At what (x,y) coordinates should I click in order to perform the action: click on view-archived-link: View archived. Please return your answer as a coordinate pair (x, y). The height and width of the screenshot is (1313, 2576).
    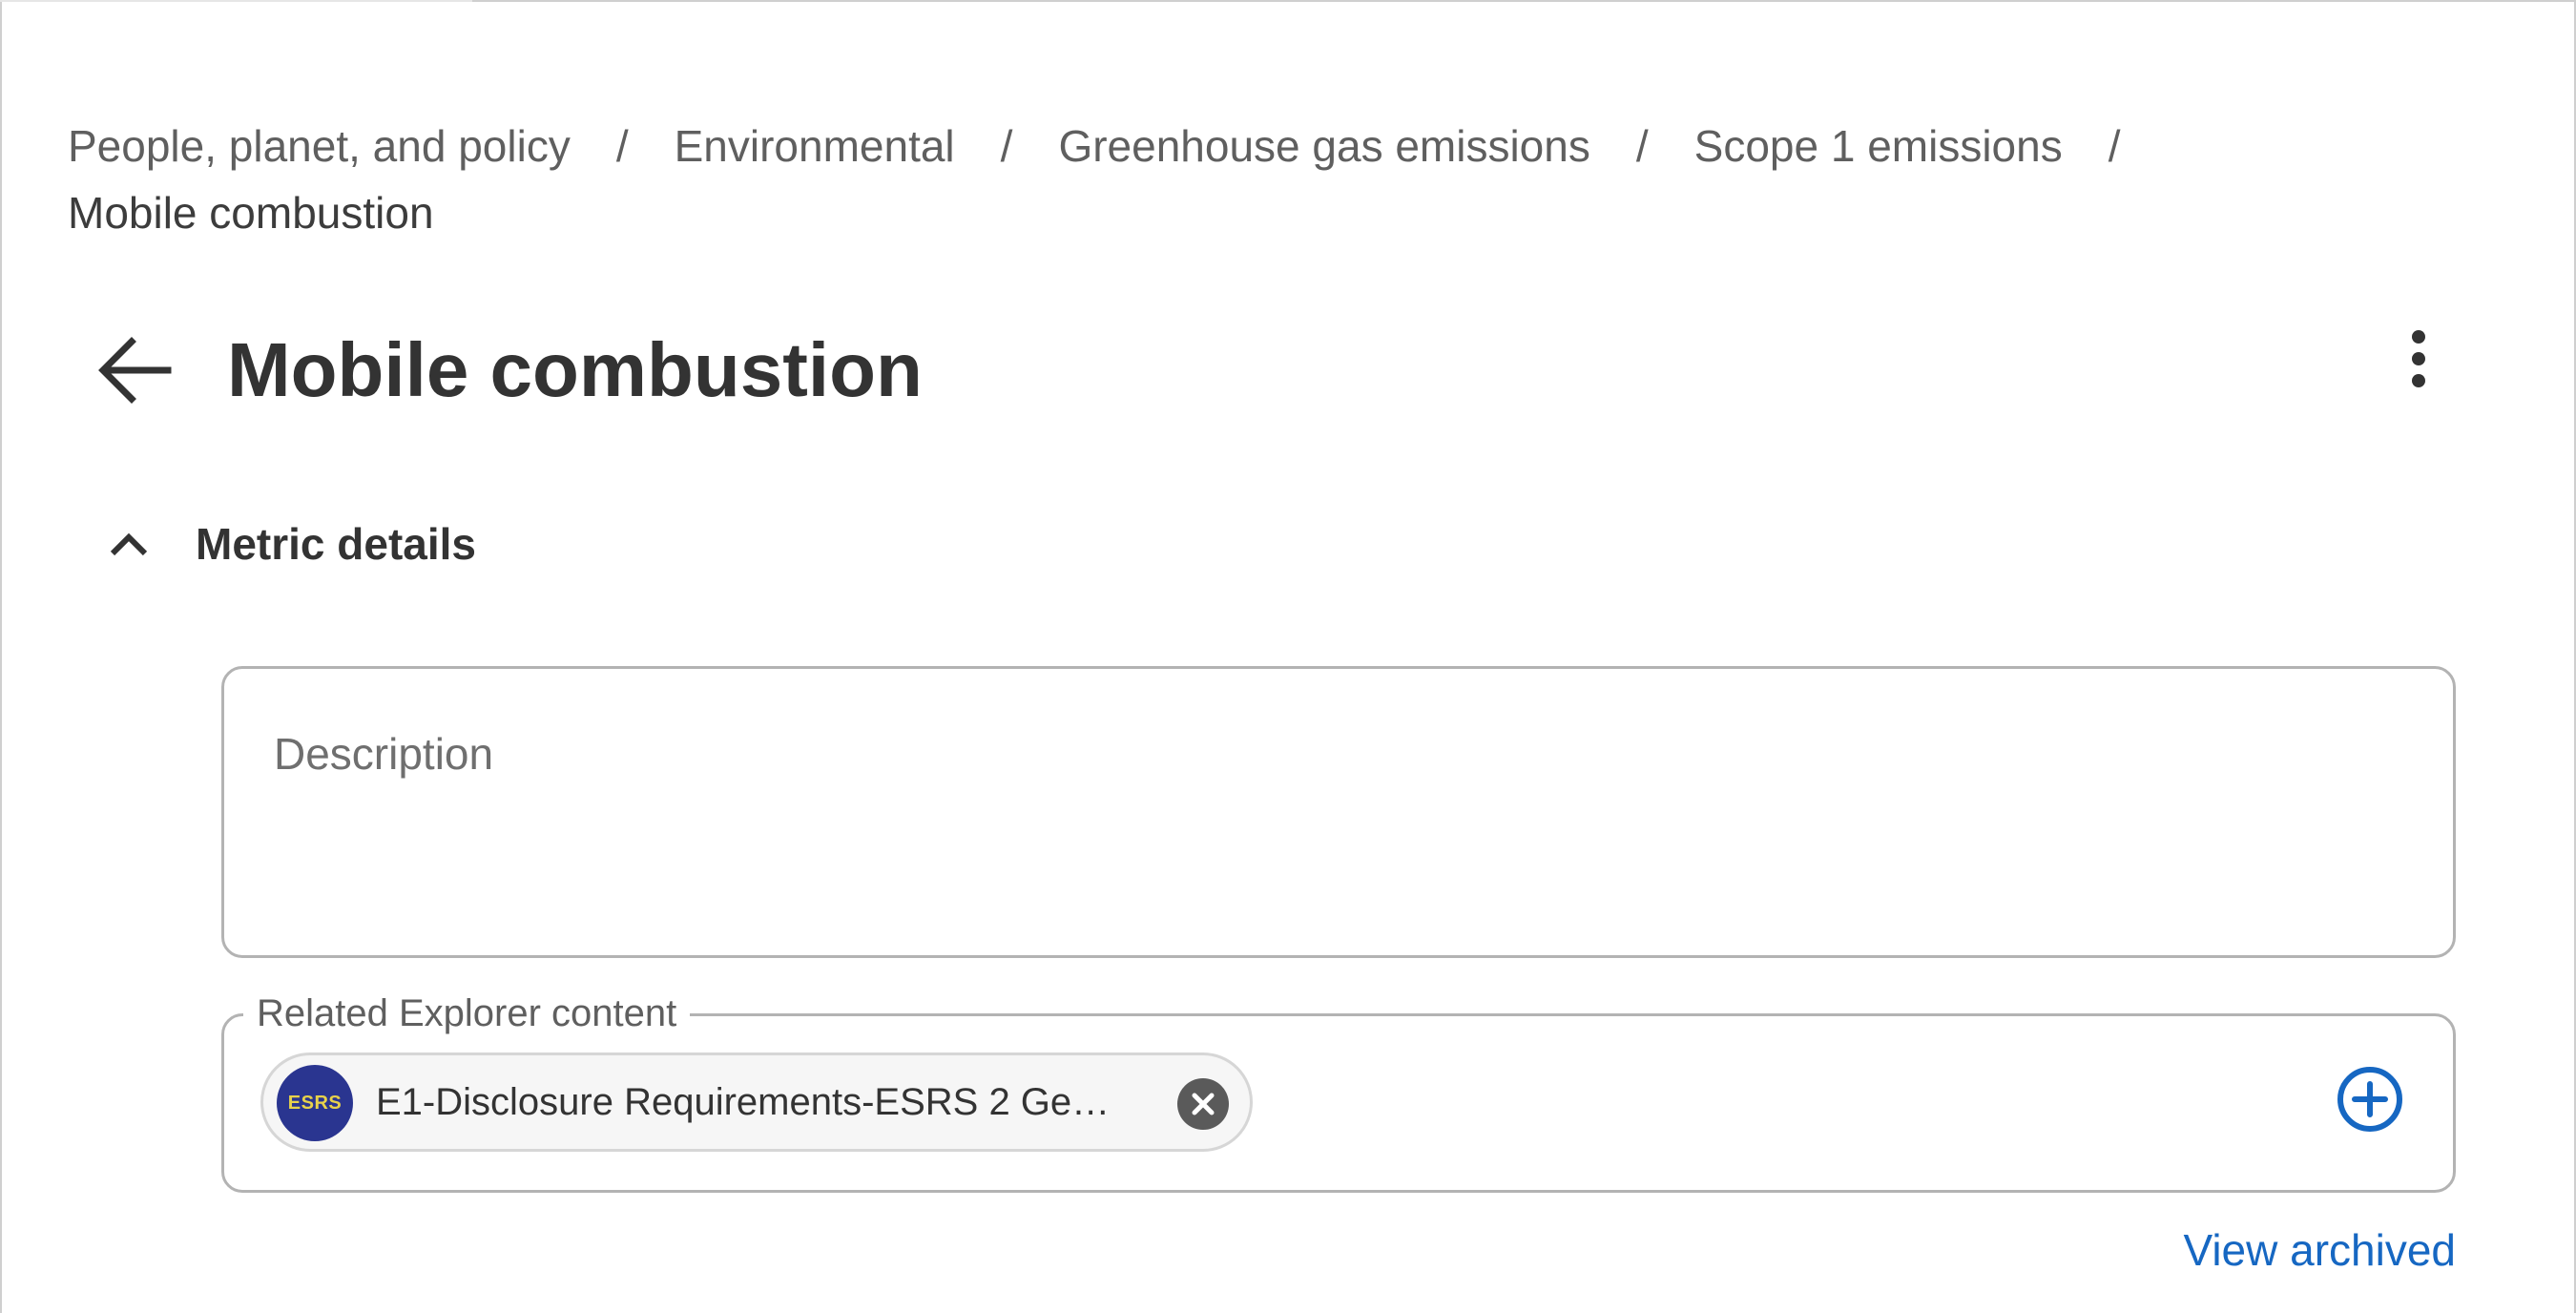
    Looking at the image, I should click on (2319, 1250).